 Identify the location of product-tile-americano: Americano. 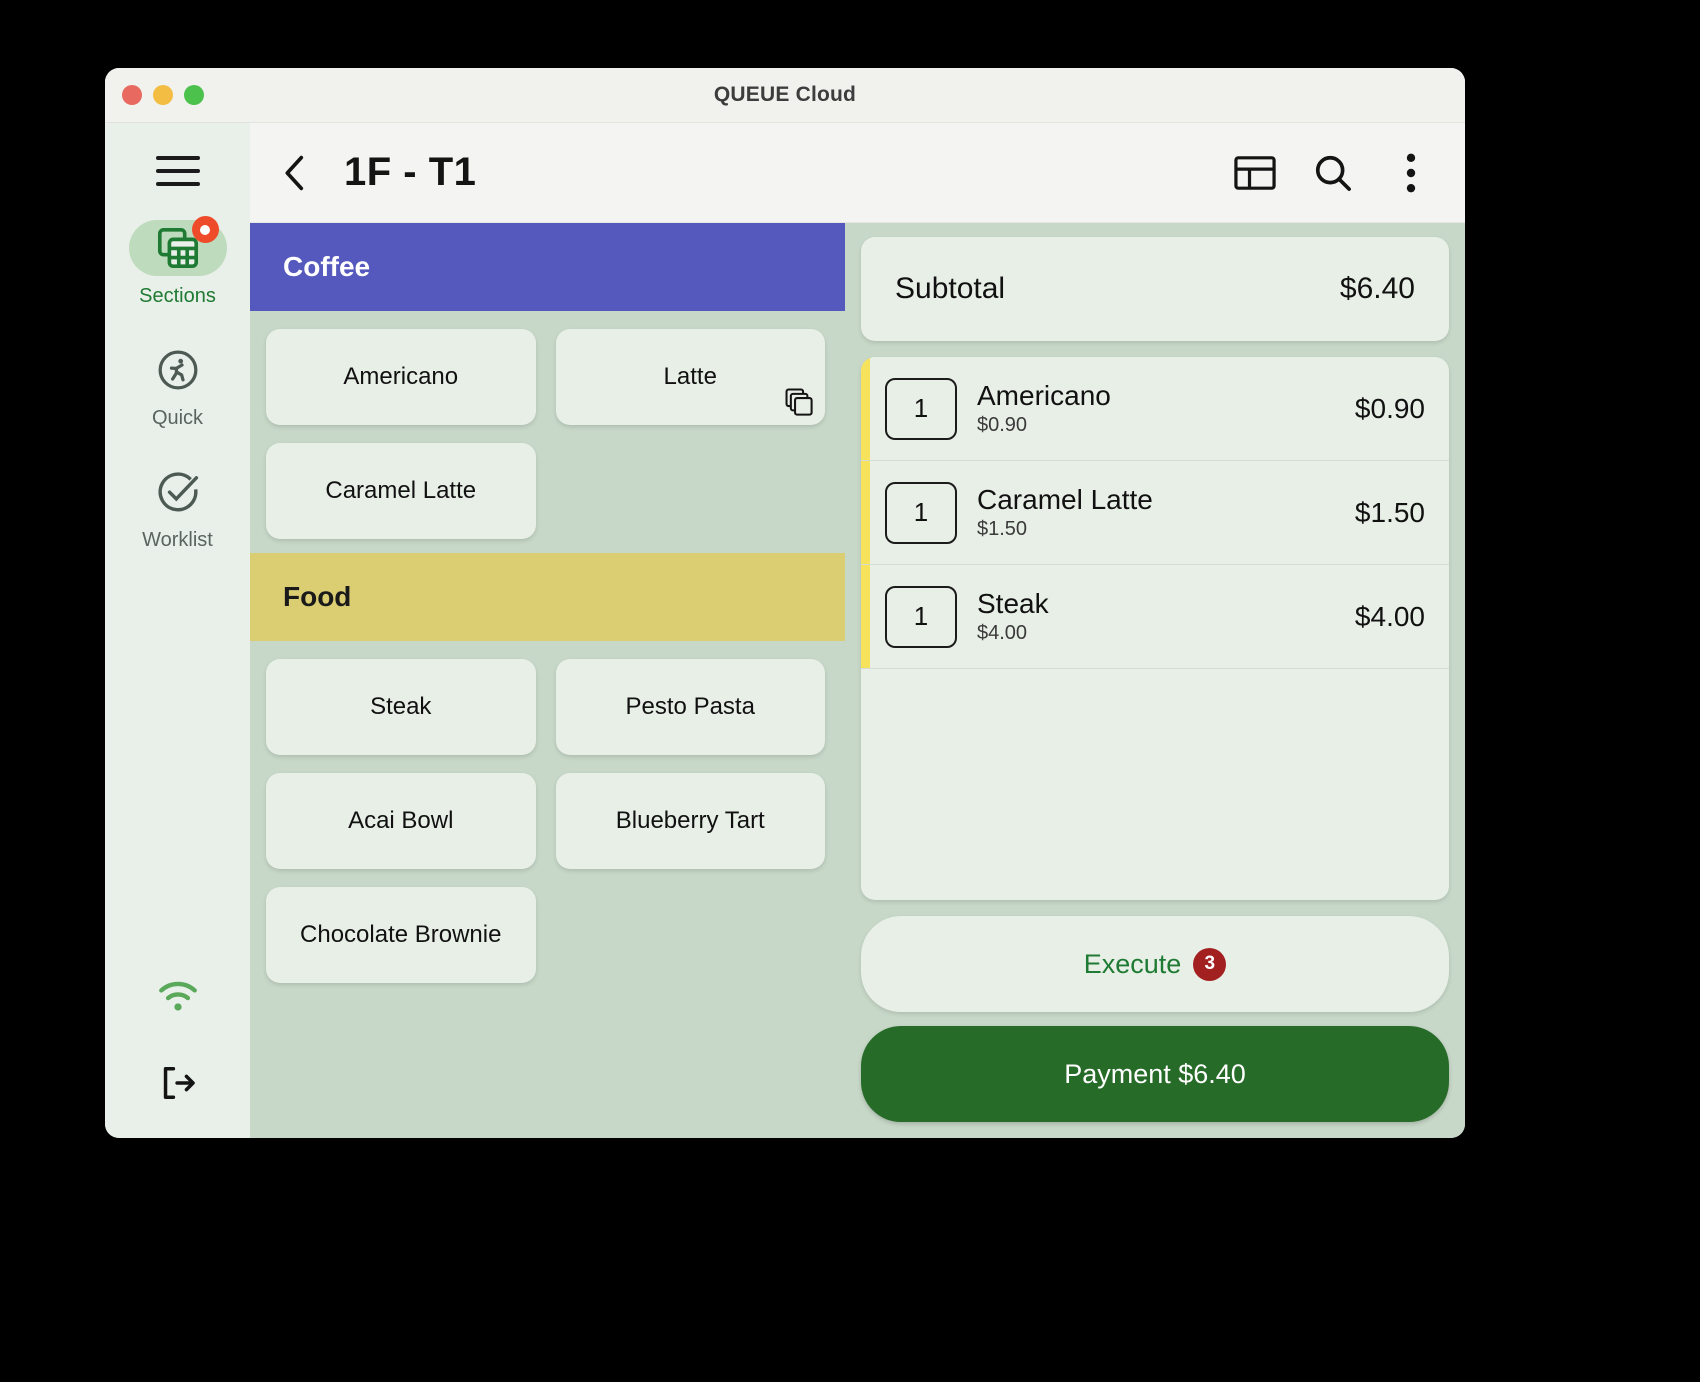
(401, 377).